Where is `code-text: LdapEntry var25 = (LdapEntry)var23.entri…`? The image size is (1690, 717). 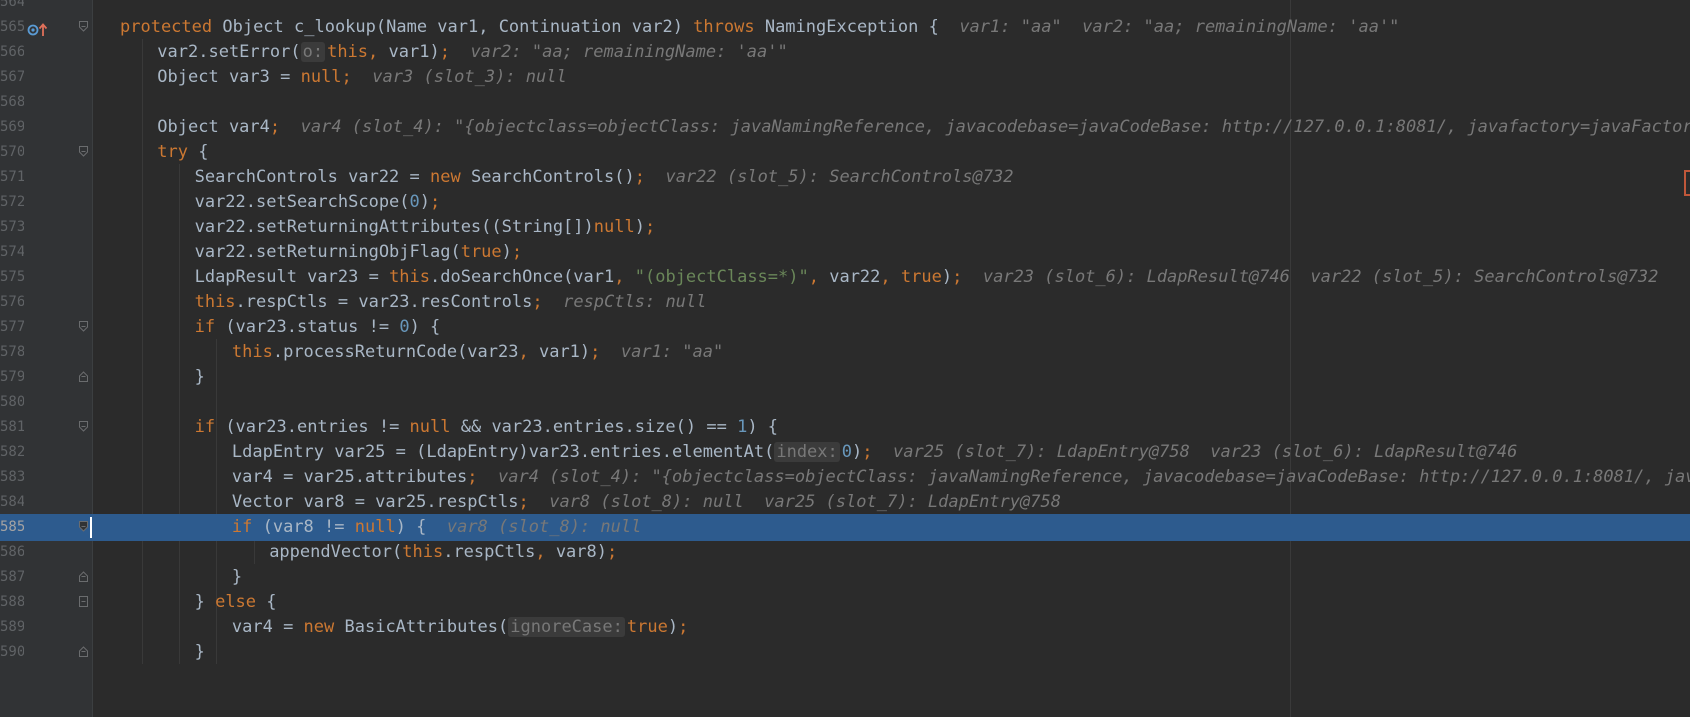 code-text: LdapEntry var25 = (LdapEntry)var23.entri… is located at coordinates (874, 452).